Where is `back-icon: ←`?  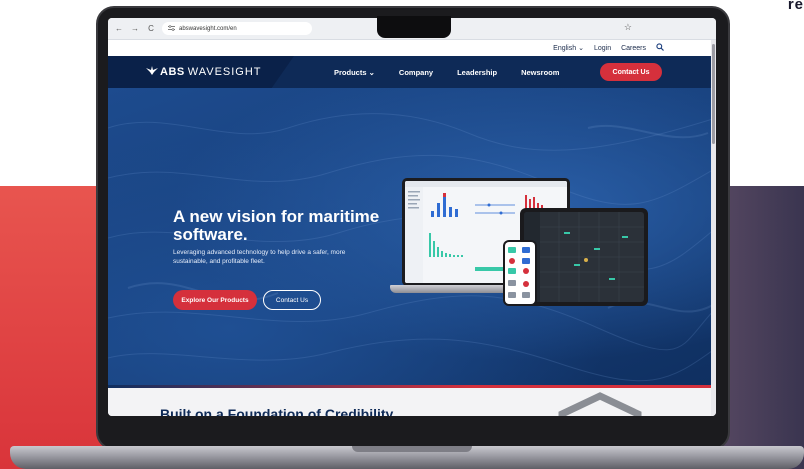
back-icon: ← is located at coordinates (119, 28).